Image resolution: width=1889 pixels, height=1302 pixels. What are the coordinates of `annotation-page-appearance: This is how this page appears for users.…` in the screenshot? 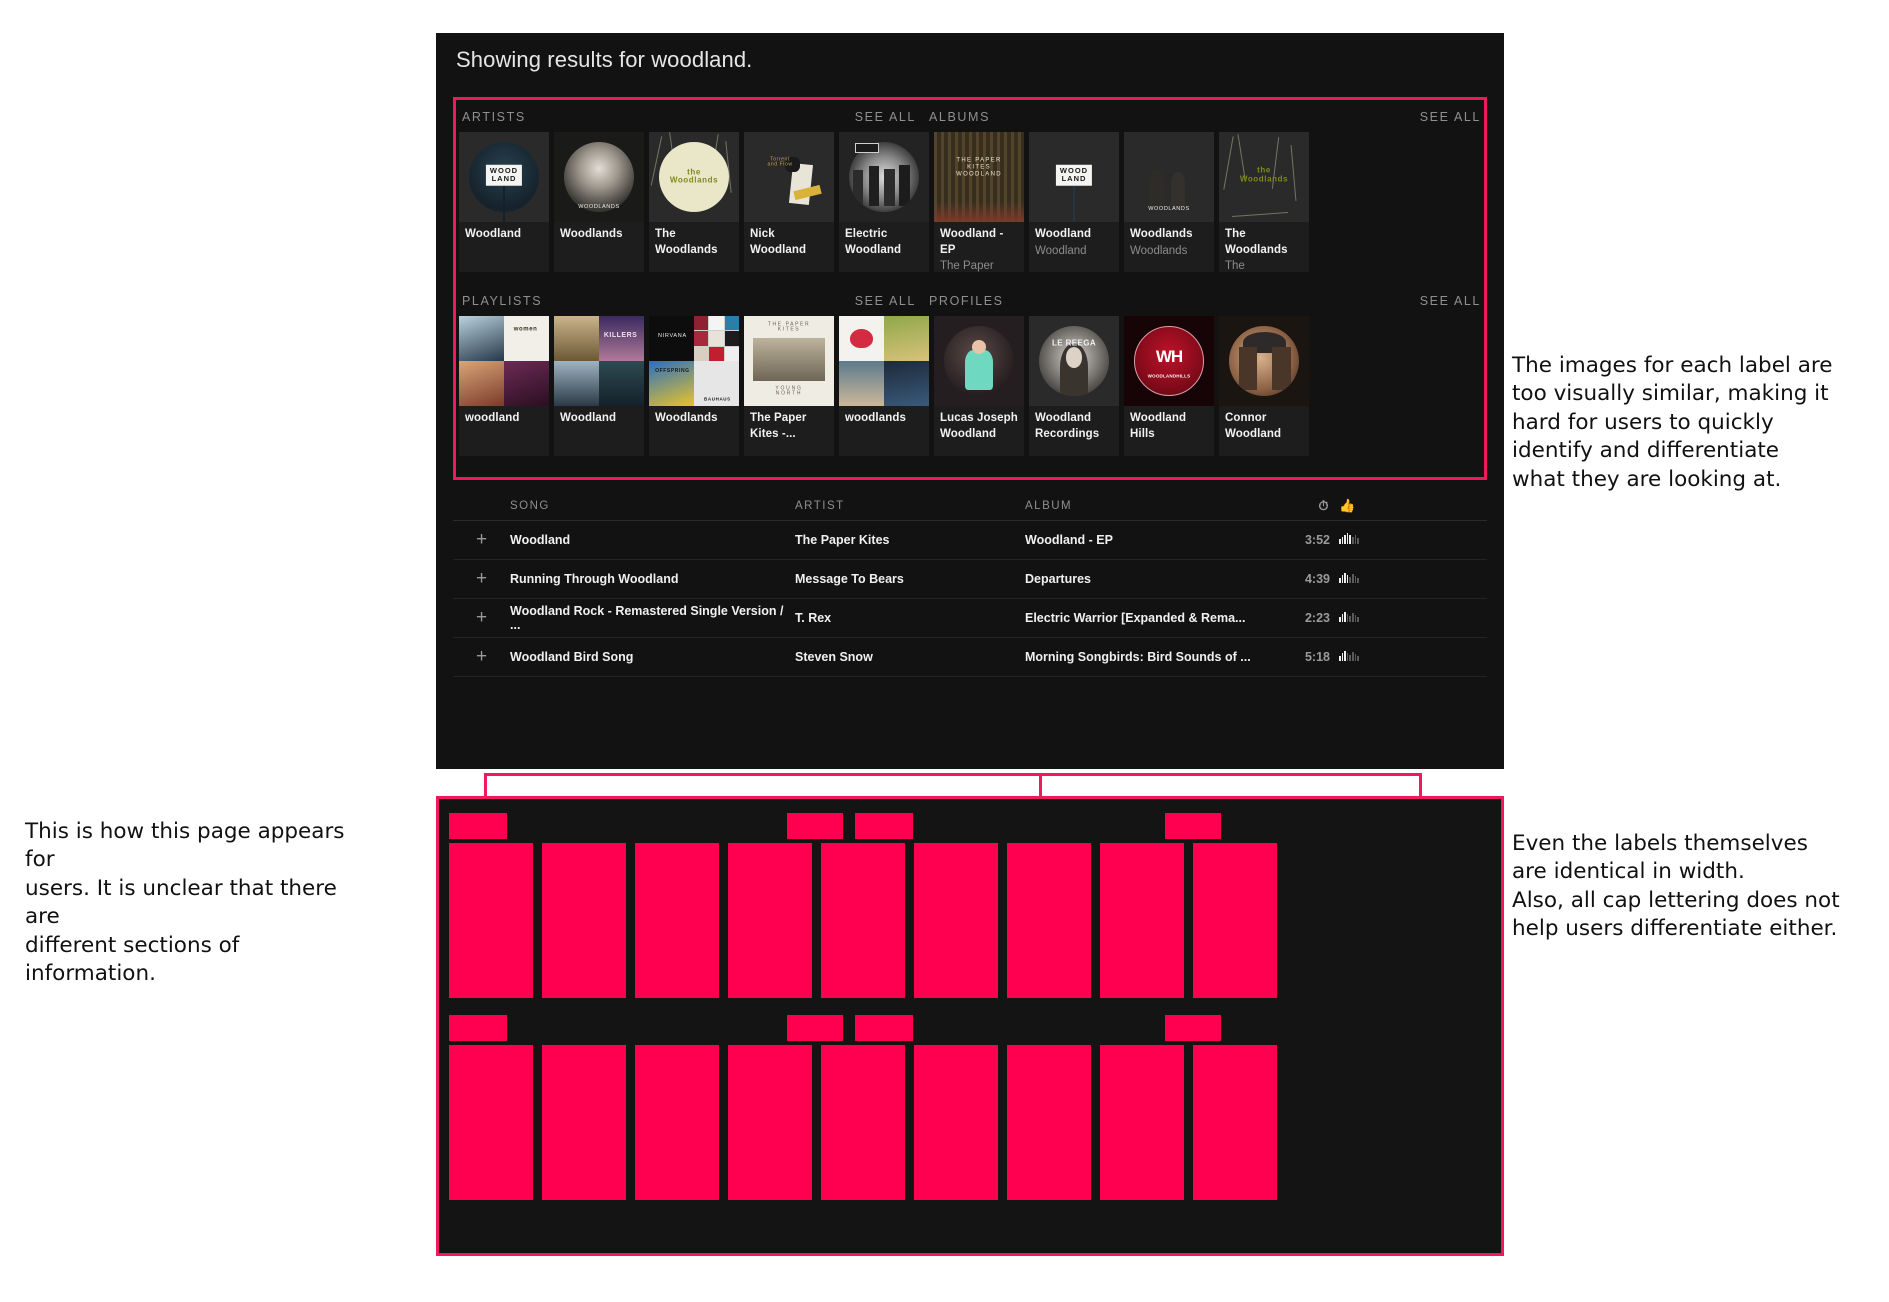 It's located at (185, 902).